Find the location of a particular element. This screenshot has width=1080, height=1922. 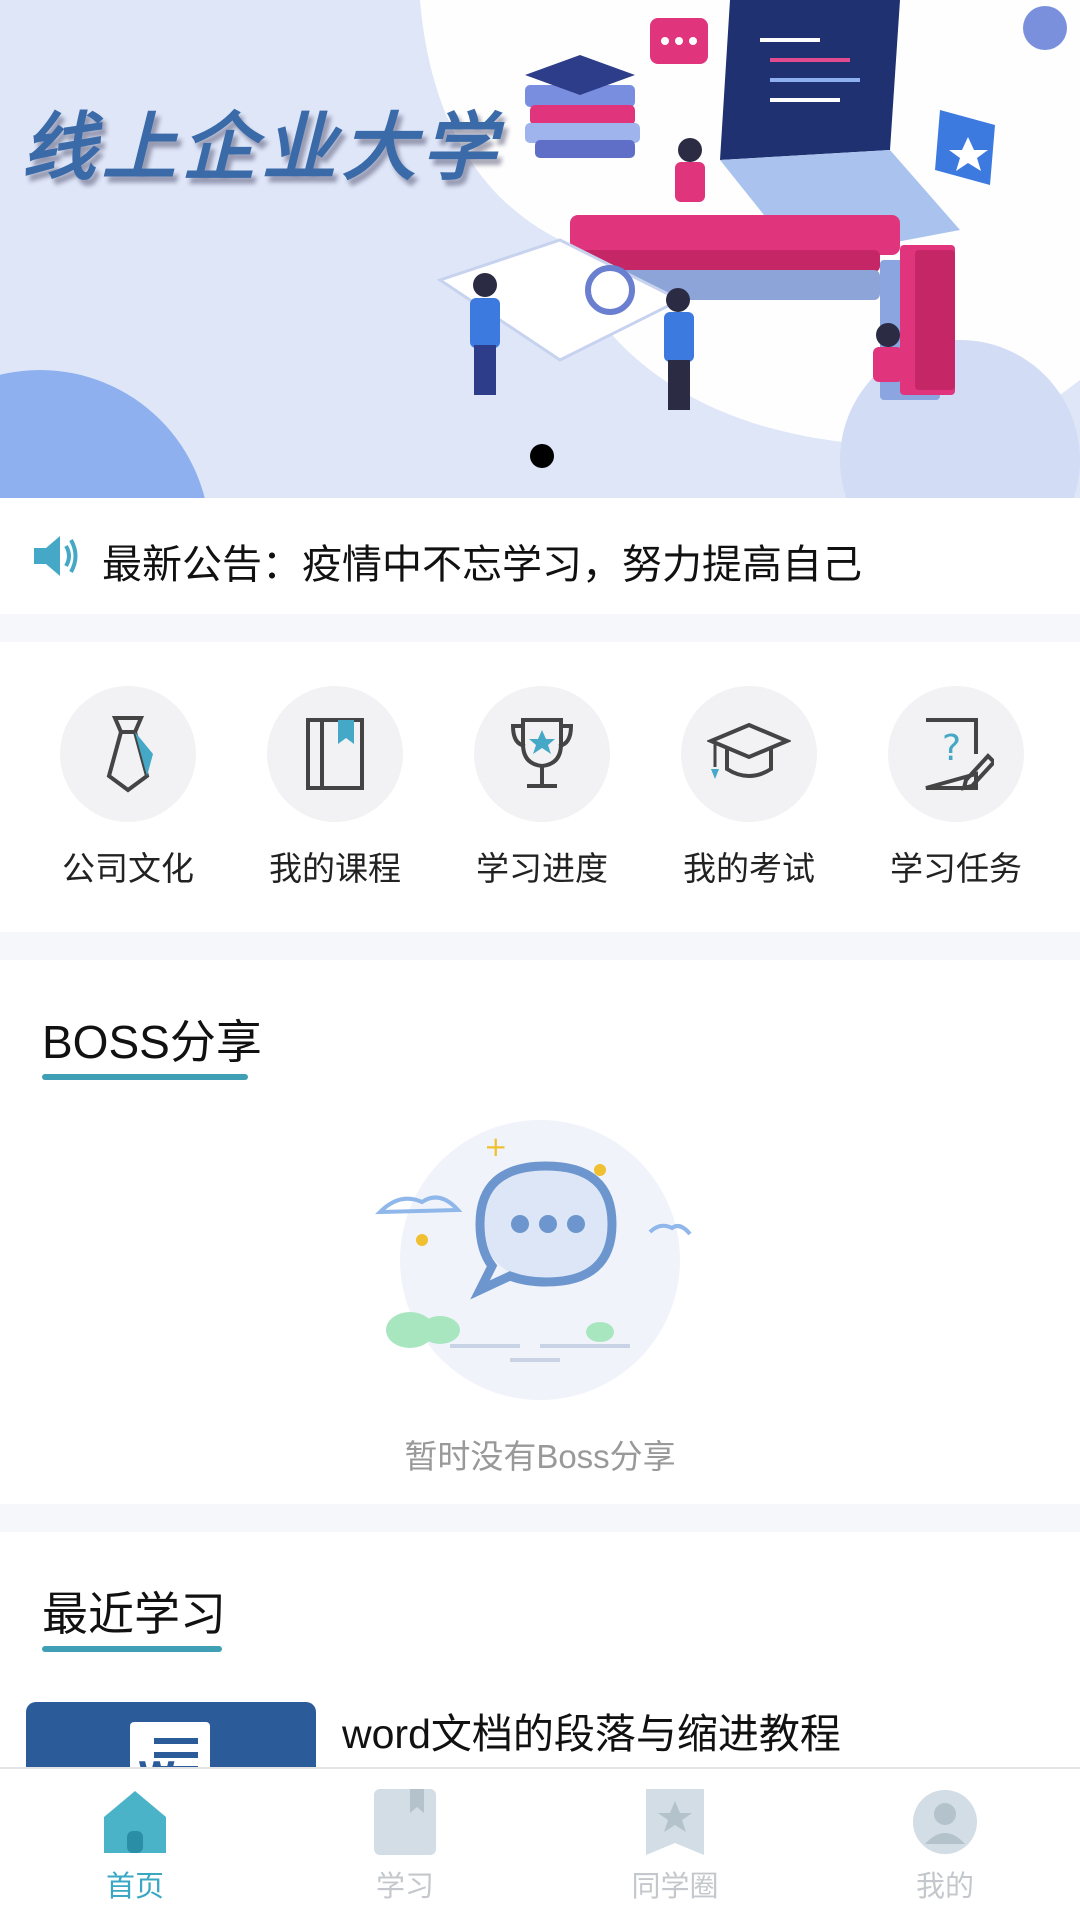

menu-label: 公司文化 is located at coordinates (128, 868).